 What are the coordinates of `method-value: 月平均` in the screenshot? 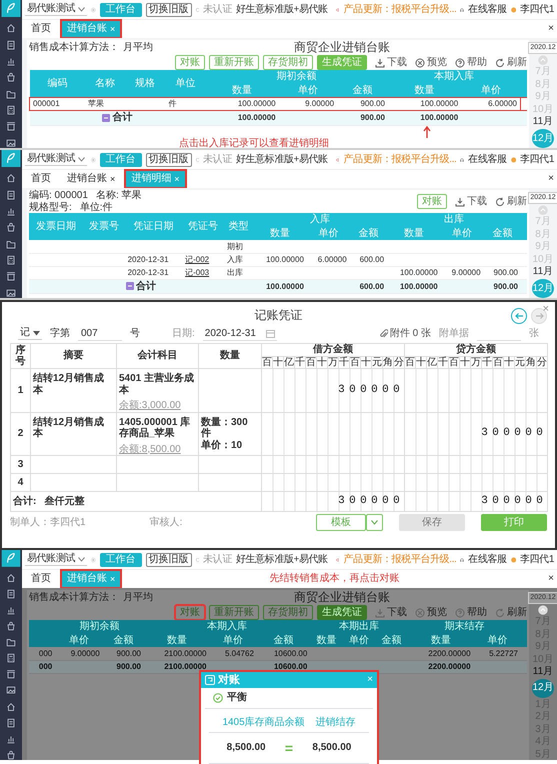 It's located at (138, 598).